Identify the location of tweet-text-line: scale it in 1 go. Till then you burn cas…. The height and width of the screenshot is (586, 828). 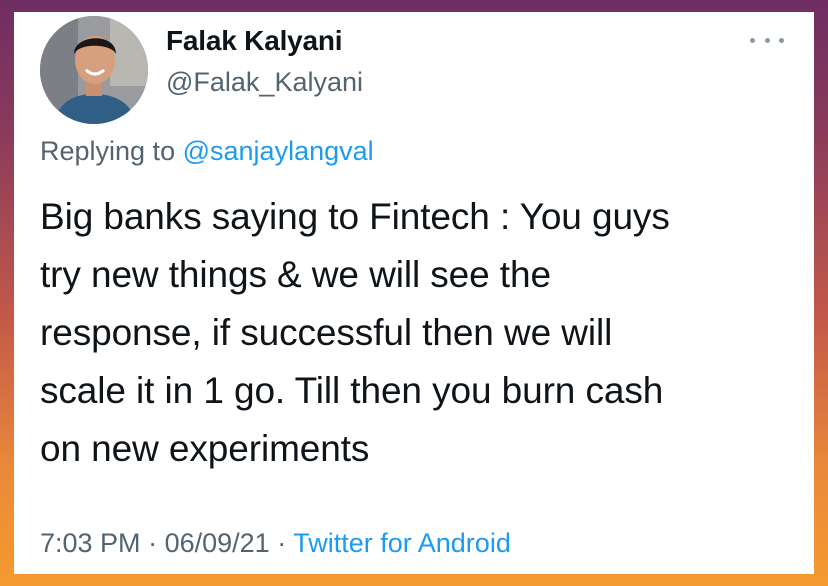
(352, 390).